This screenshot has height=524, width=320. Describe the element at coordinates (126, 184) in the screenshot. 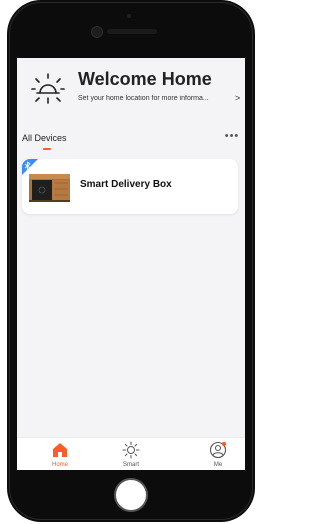

I see `device-name: Smart Delivery Box` at that location.